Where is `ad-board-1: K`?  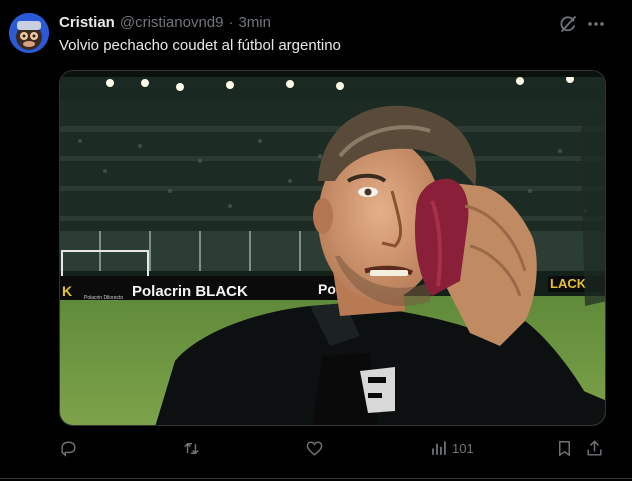
ad-board-1: K is located at coordinates (67, 291).